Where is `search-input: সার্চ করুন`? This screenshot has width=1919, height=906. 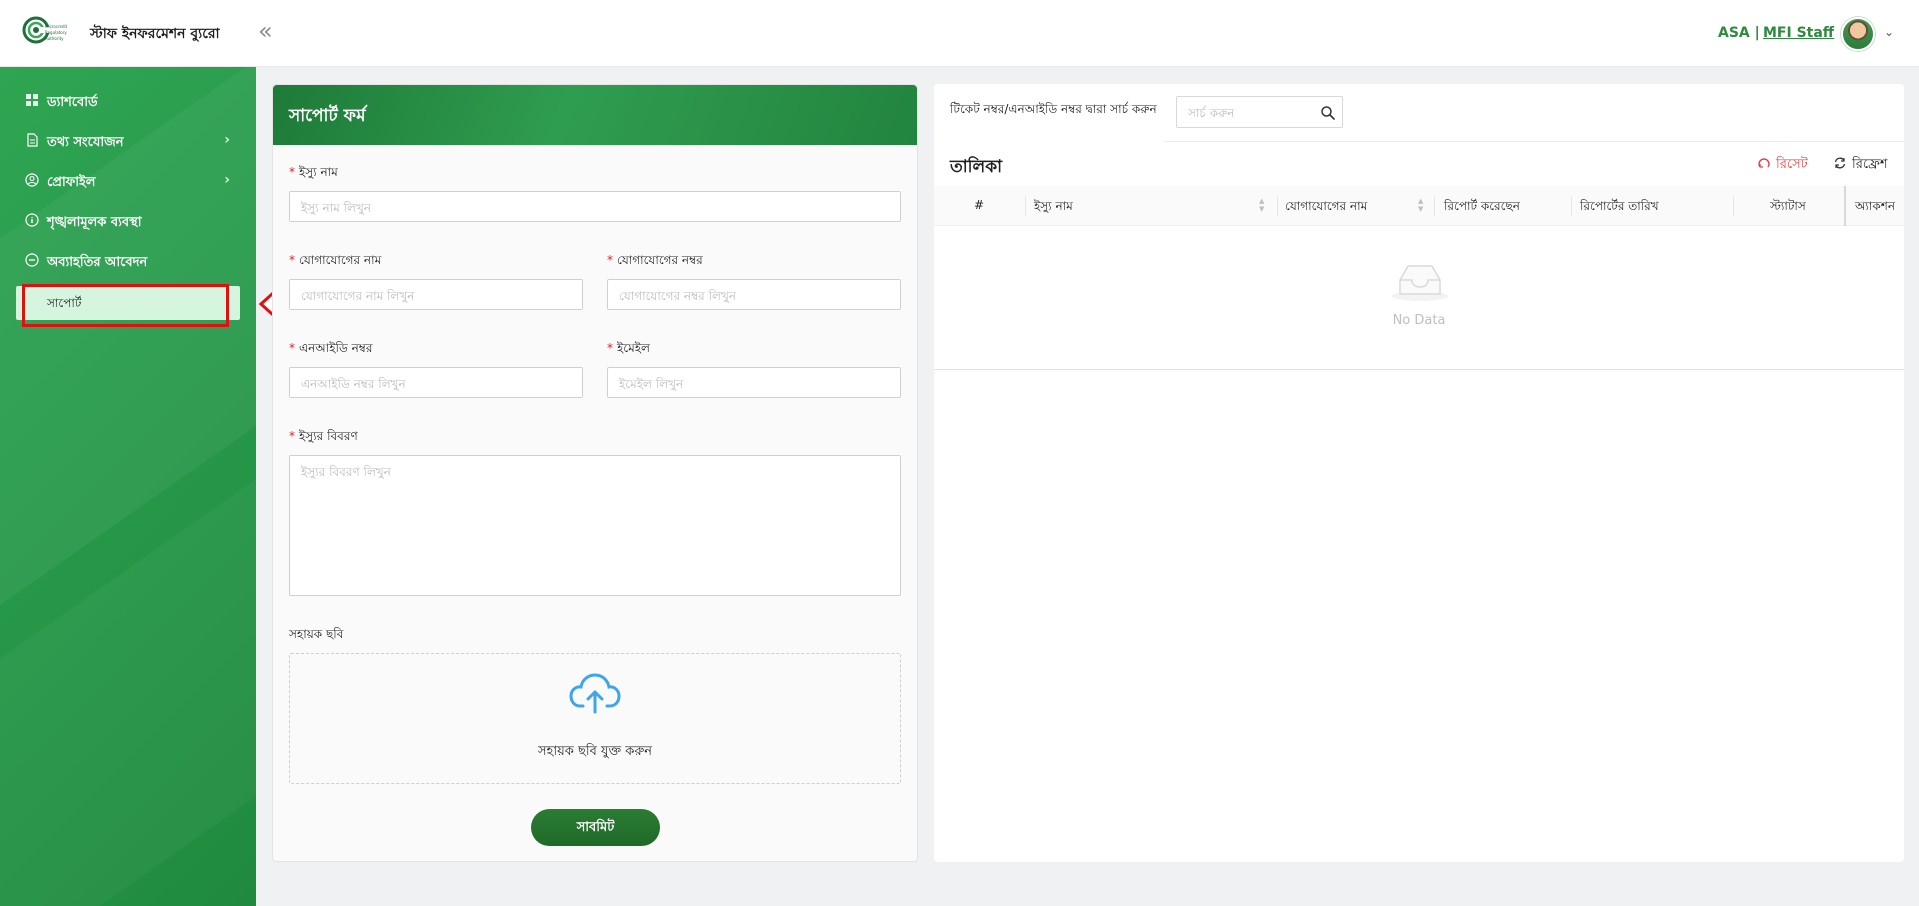
search-input: সার্চ করুন is located at coordinates (1259, 112).